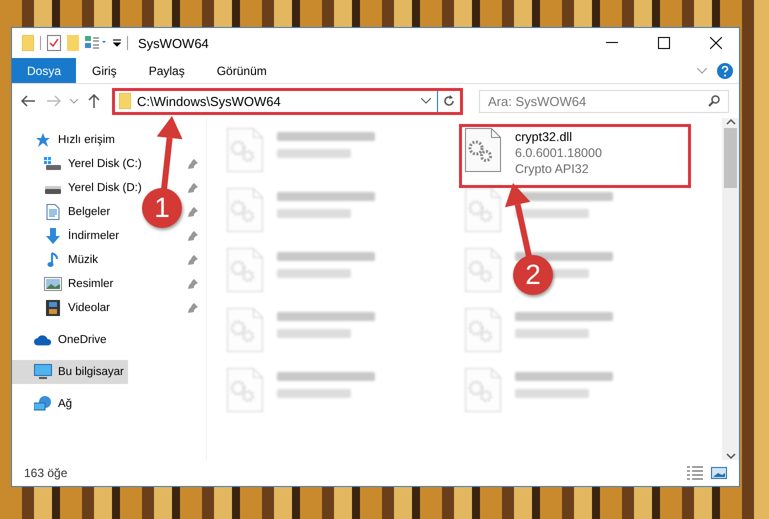 This screenshot has height=519, width=769. What do you see at coordinates (54, 43) in the screenshot?
I see `properties-icon` at bounding box center [54, 43].